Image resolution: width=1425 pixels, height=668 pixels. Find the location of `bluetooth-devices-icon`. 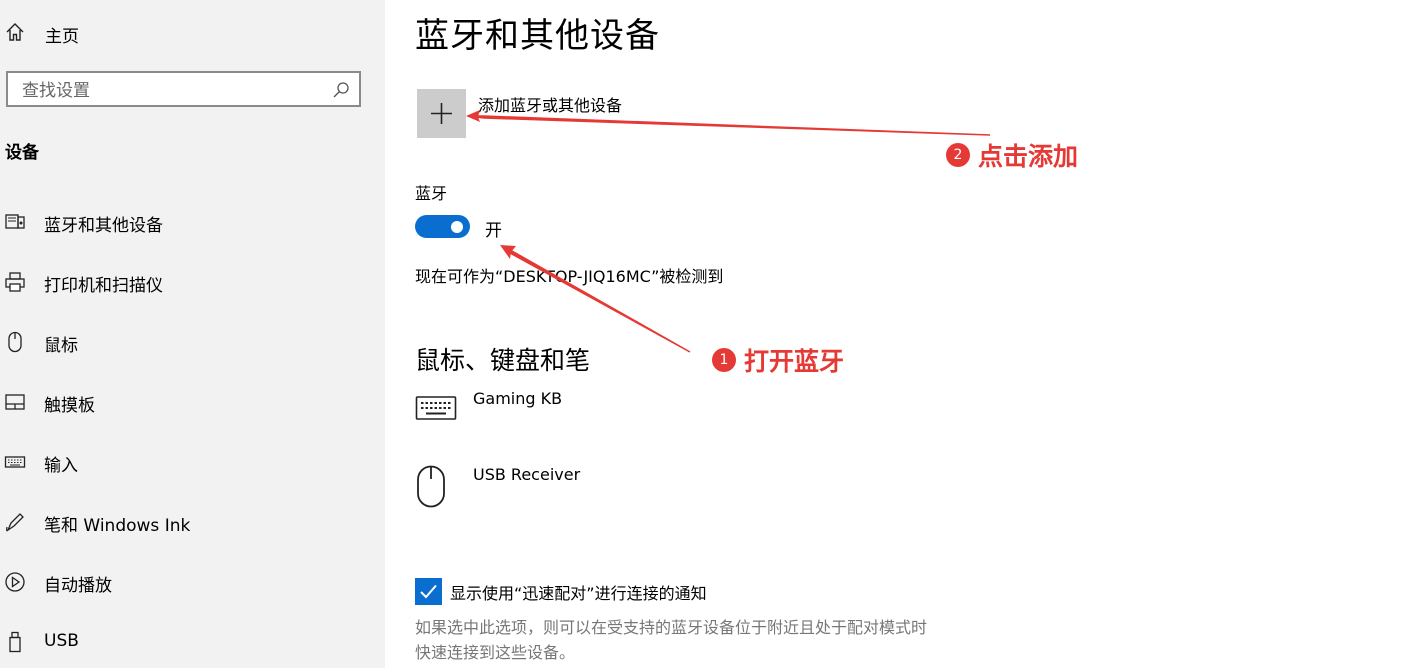

bluetooth-devices-icon is located at coordinates (15, 222).